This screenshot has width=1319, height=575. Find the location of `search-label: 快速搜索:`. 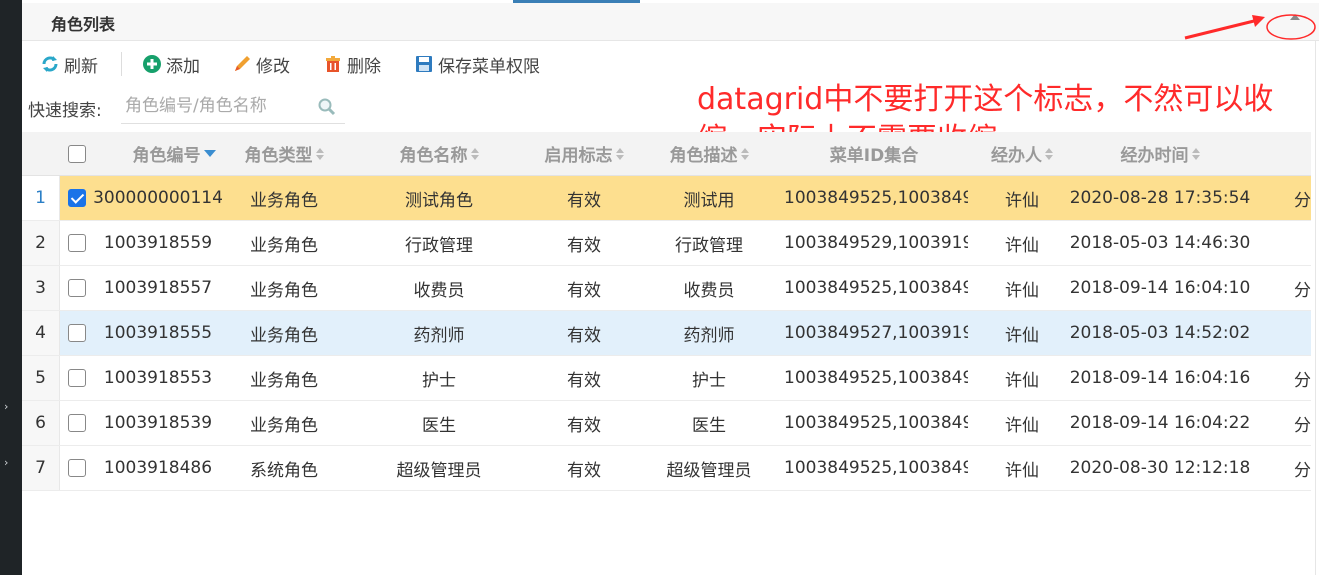

search-label: 快速搜索: is located at coordinates (65, 111).